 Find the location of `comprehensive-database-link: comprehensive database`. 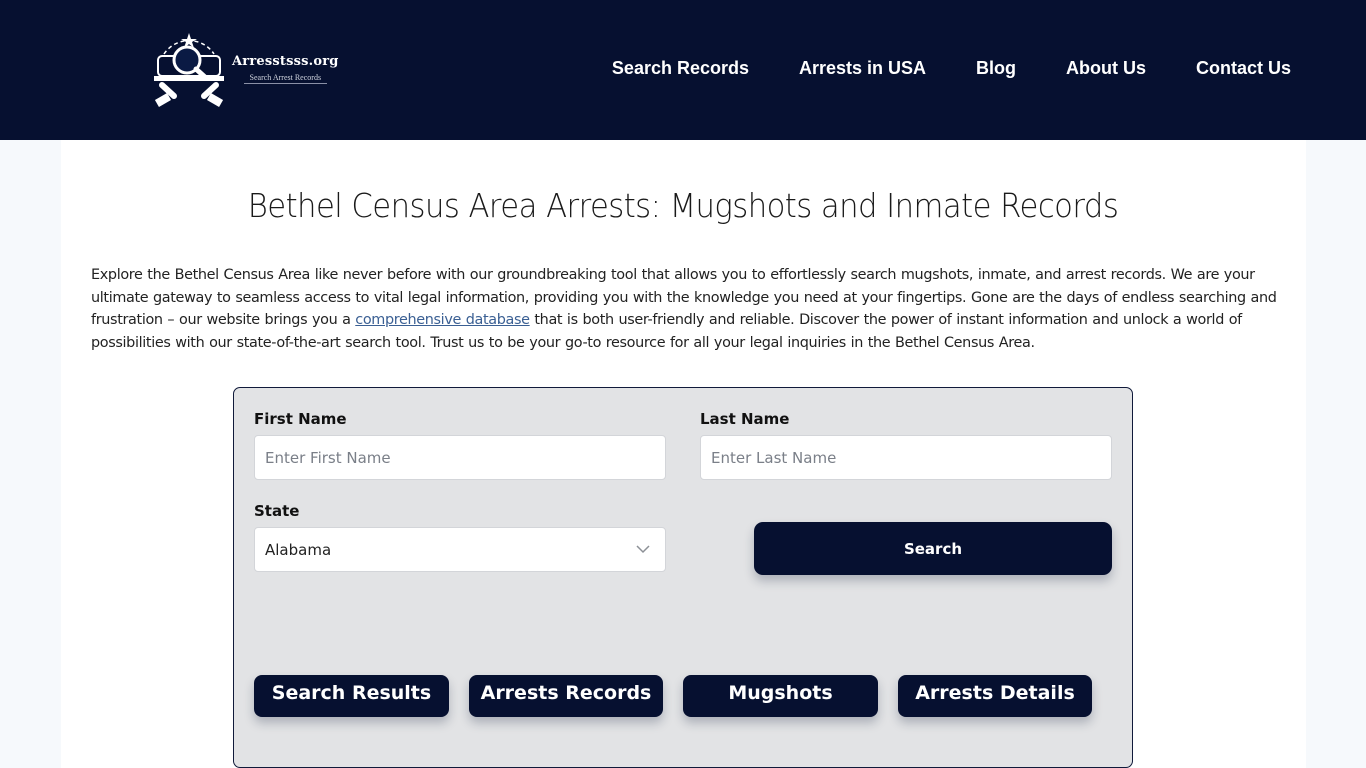

comprehensive-database-link: comprehensive database is located at coordinates (442, 320).